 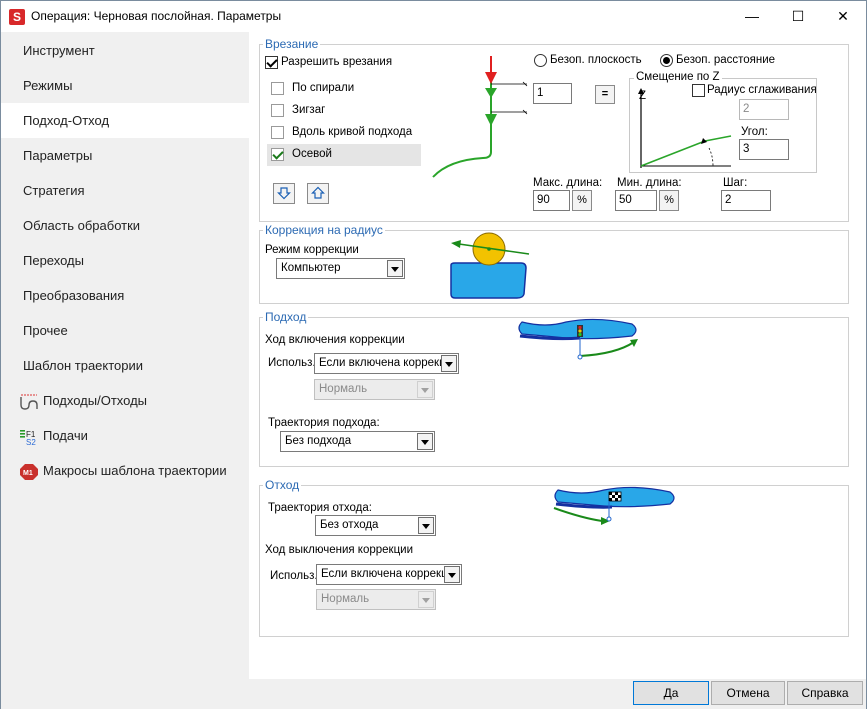 I want to click on approach-trajectory-select: Без подхода, so click(x=357, y=441).